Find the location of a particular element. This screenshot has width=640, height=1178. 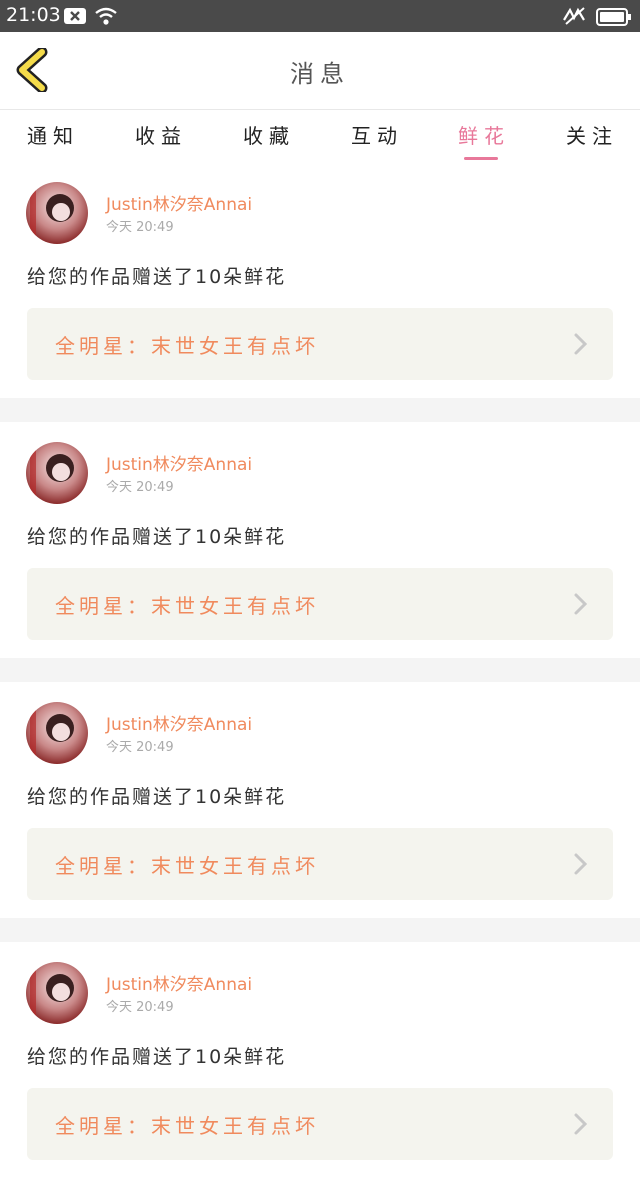

mute-icon is located at coordinates (575, 18).